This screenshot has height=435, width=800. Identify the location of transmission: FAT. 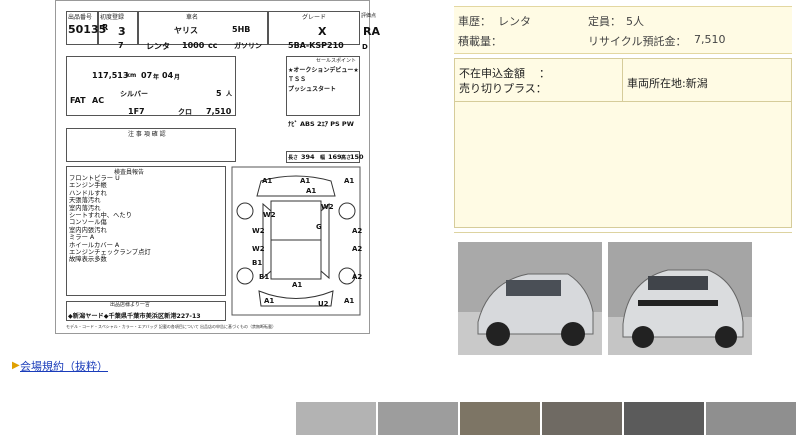
(78, 100).